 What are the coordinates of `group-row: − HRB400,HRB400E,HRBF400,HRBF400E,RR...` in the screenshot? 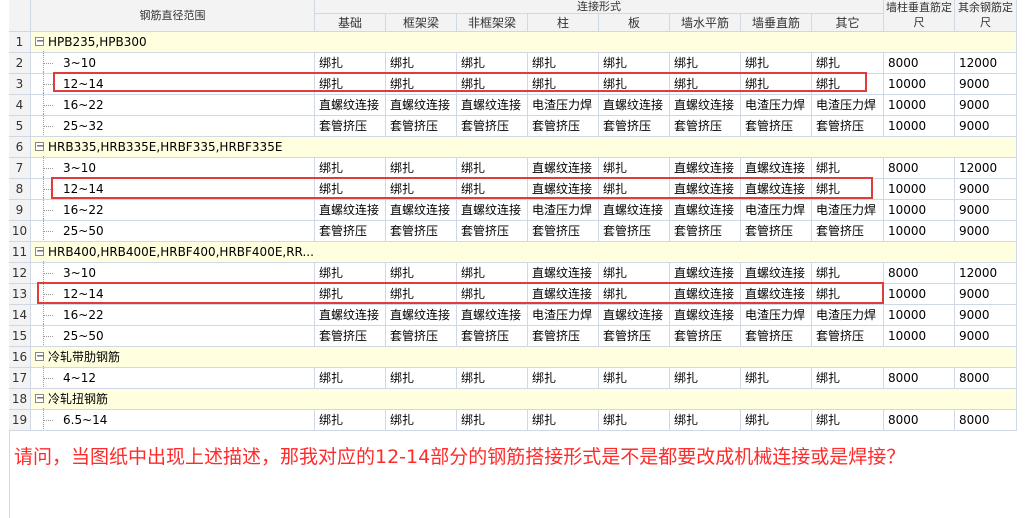 It's located at (524, 252).